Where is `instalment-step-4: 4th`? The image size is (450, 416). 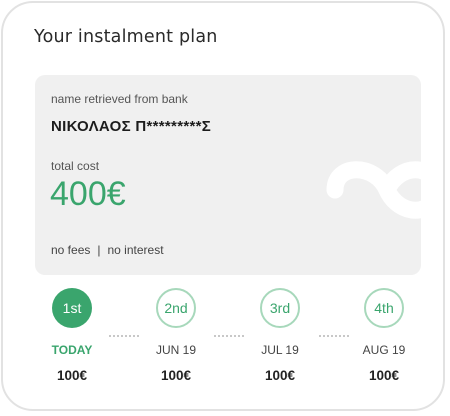
instalment-step-4: 4th is located at coordinates (384, 308).